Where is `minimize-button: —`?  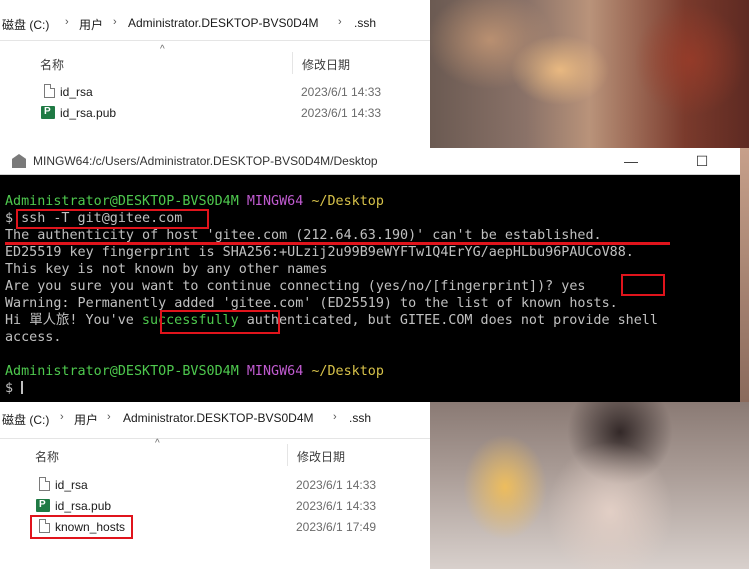 minimize-button: — is located at coordinates (631, 161).